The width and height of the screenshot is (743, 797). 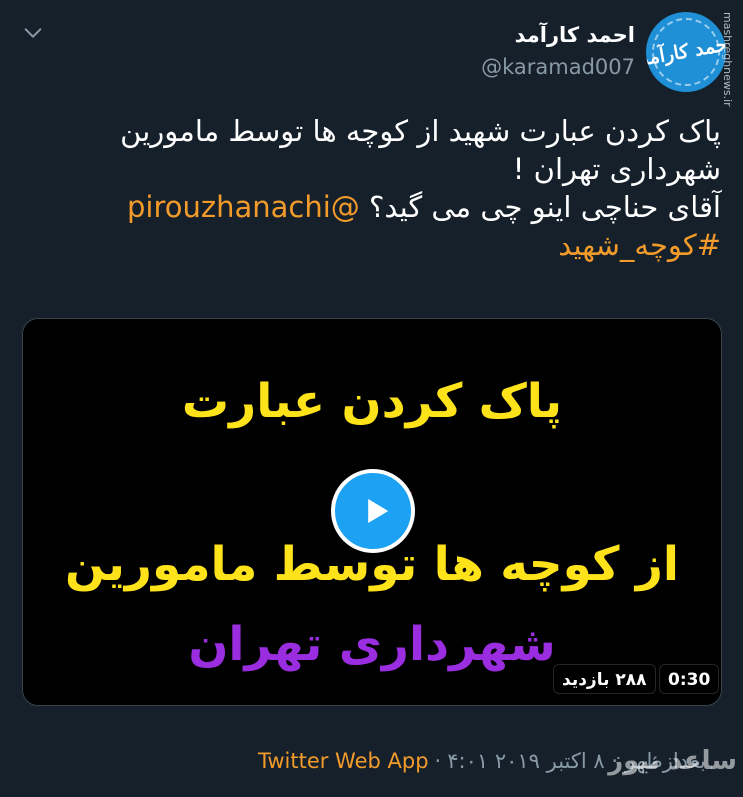 What do you see at coordinates (372, 401) in the screenshot?
I see `video-caption-line-1: پاک کردن عبارت` at bounding box center [372, 401].